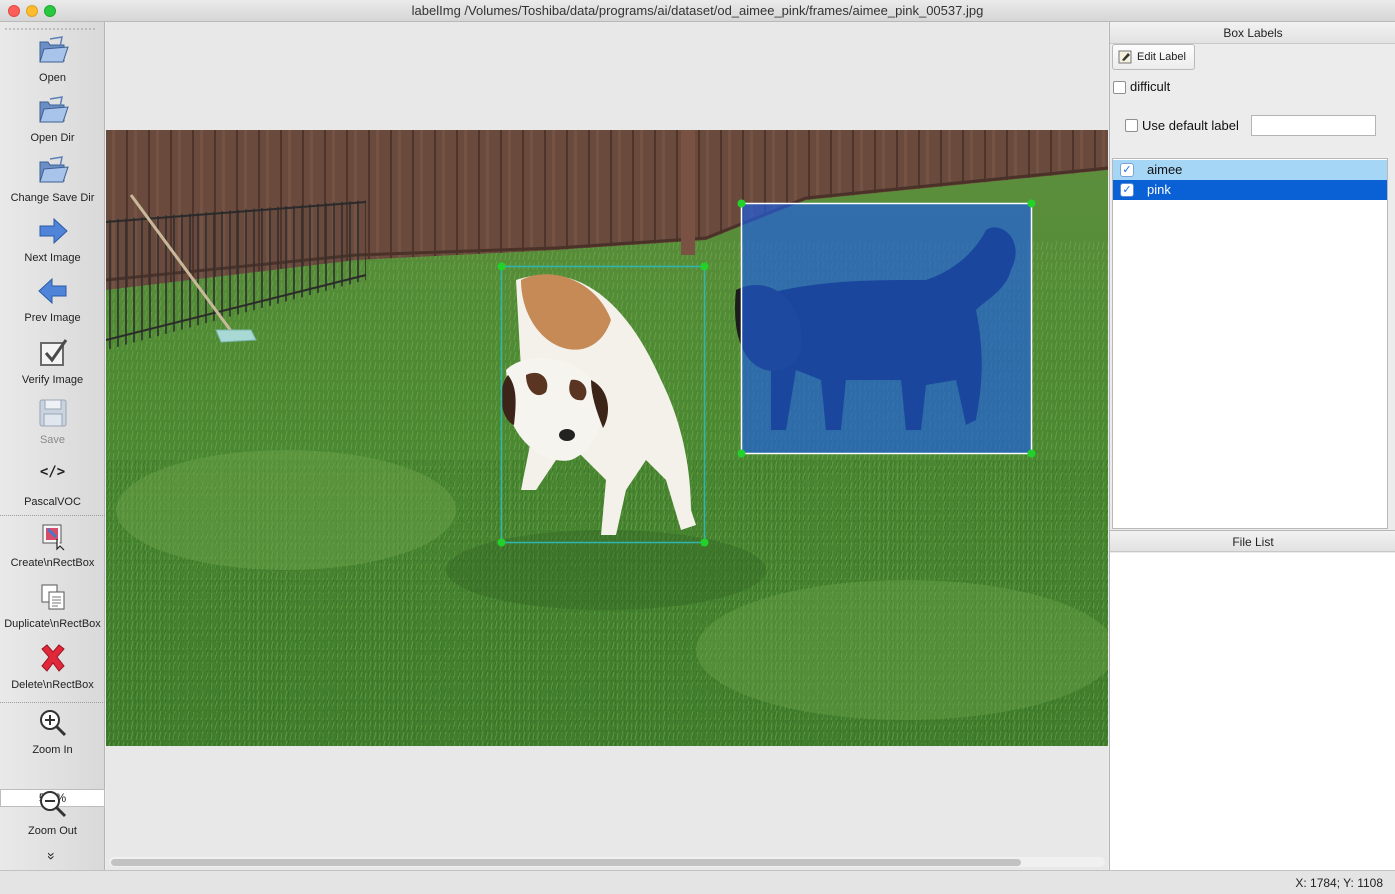  I want to click on status-bar: X: 1784; Y: 1108, so click(697, 882).